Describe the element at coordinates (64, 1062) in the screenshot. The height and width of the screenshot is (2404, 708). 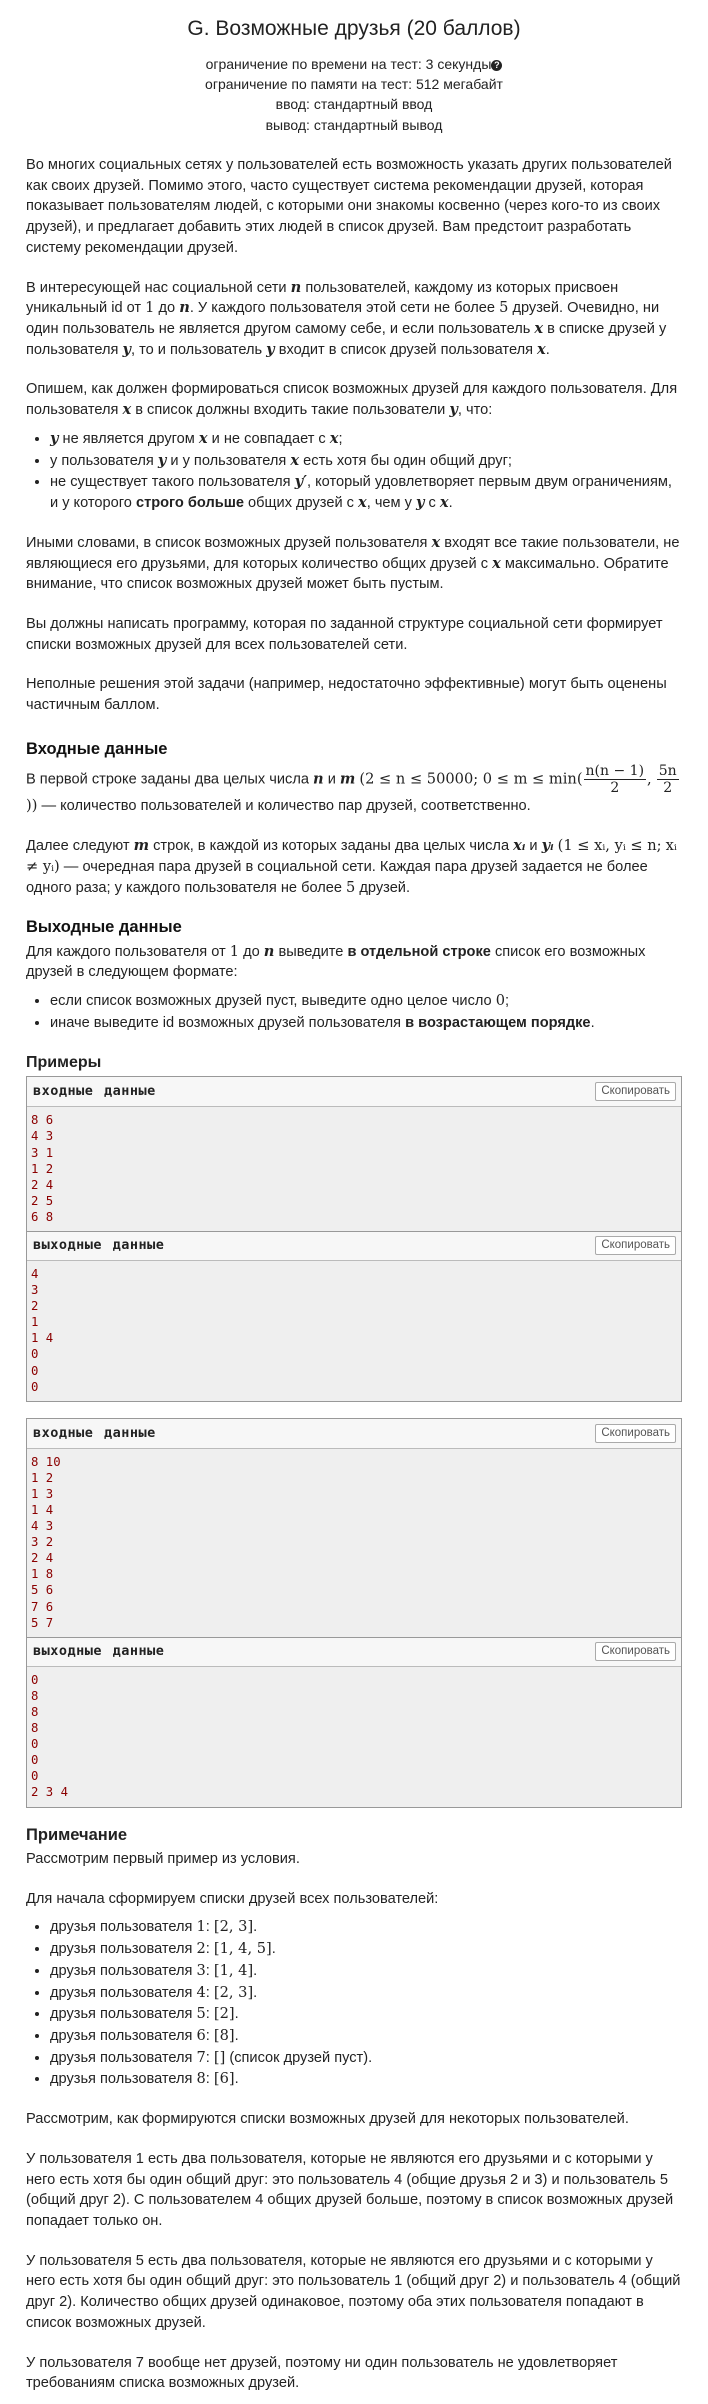
I see `examples-title: Примеры` at that location.